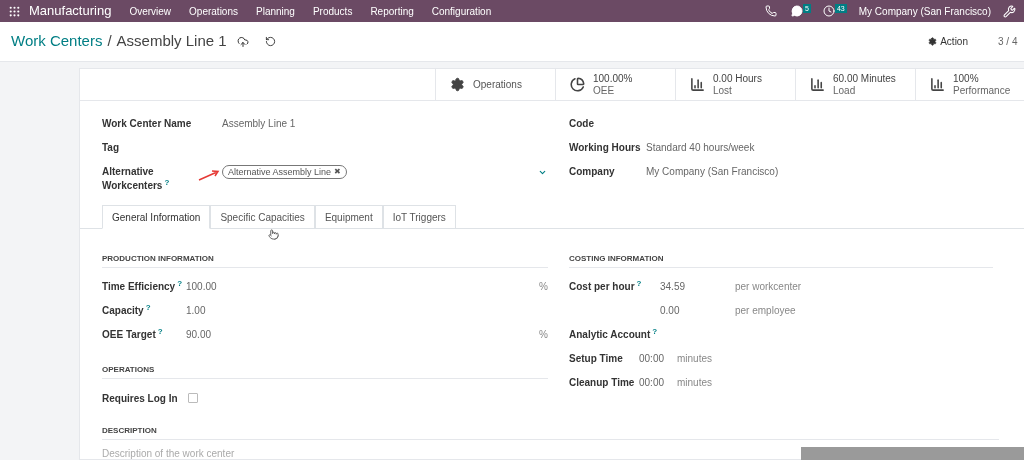 The height and width of the screenshot is (460, 1024). Describe the element at coordinates (737, 78) in the screenshot. I see `stat-value: 0.00 Hours` at that location.